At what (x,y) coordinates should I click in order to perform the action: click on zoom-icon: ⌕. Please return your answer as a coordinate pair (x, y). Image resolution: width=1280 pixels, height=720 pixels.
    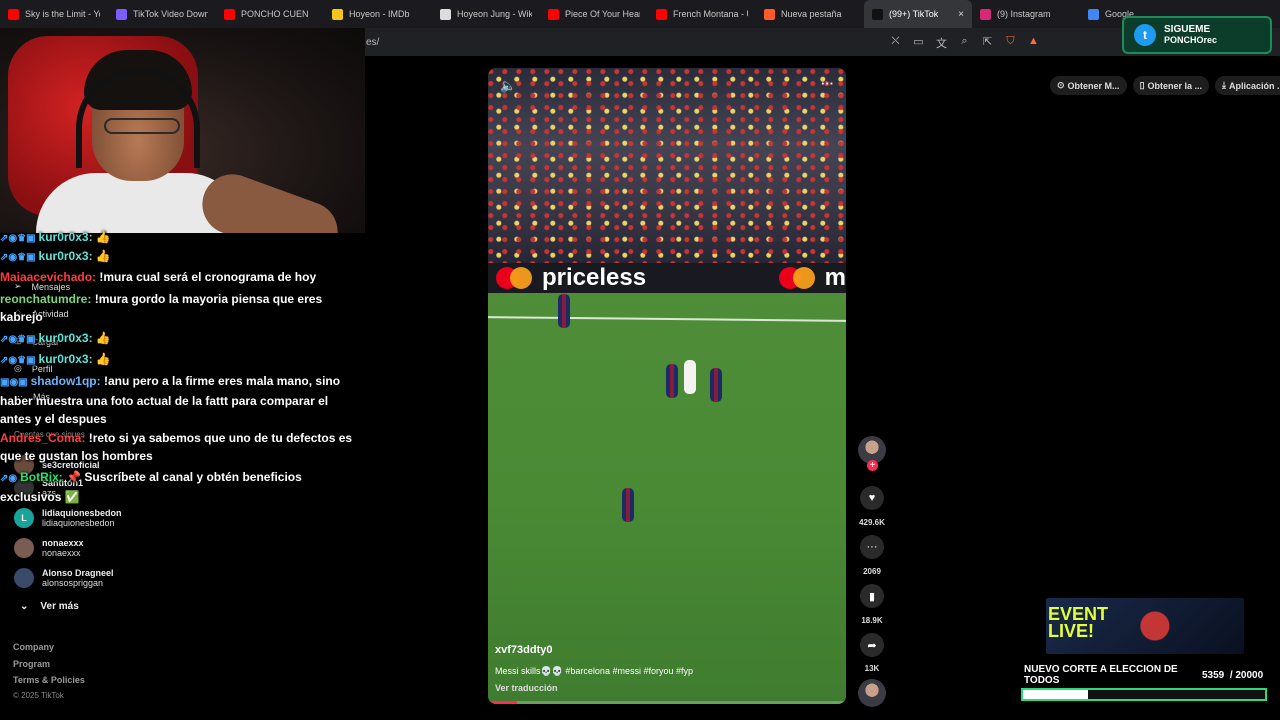
    Looking at the image, I should click on (964, 43).